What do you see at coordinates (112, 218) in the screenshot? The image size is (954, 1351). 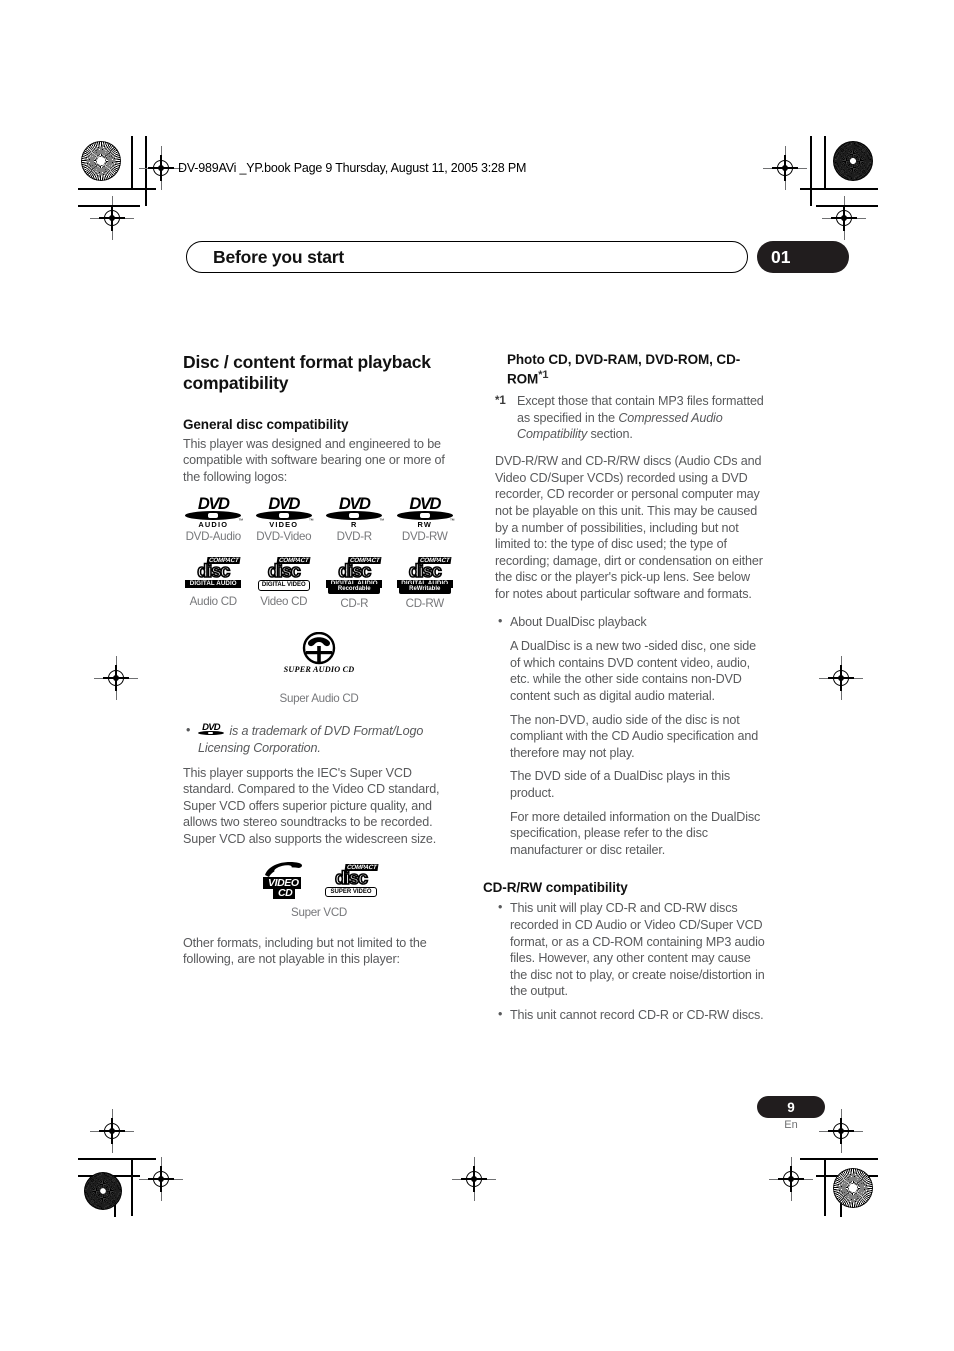 I see `registration-mark-upper-left` at bounding box center [112, 218].